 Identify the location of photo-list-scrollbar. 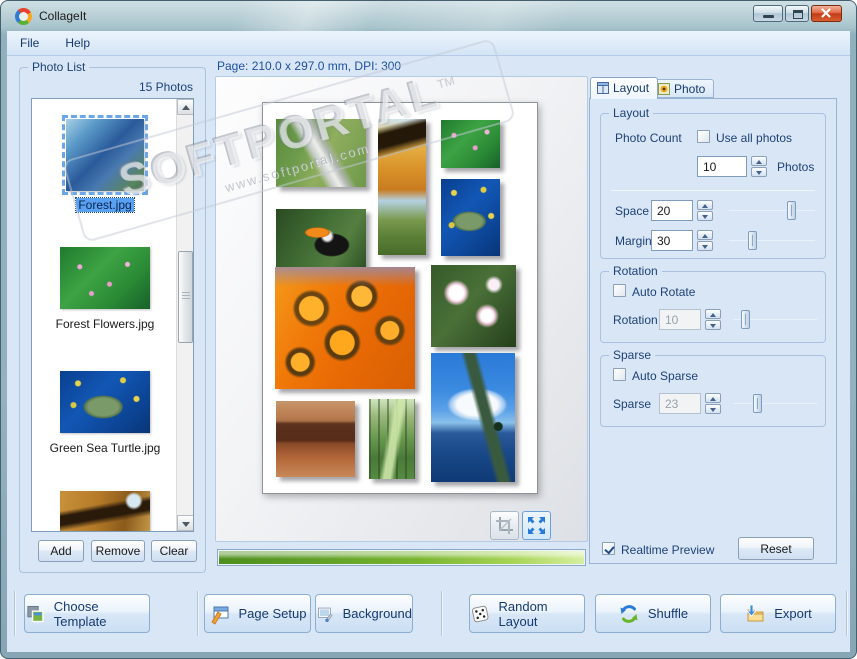
(184, 315).